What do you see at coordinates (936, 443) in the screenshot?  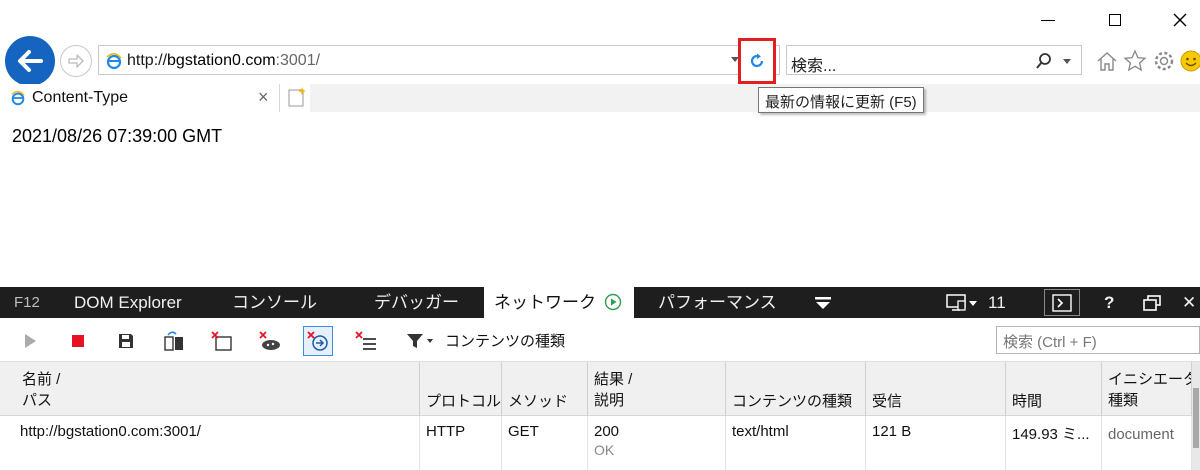 I see `cell-received: 121 B` at bounding box center [936, 443].